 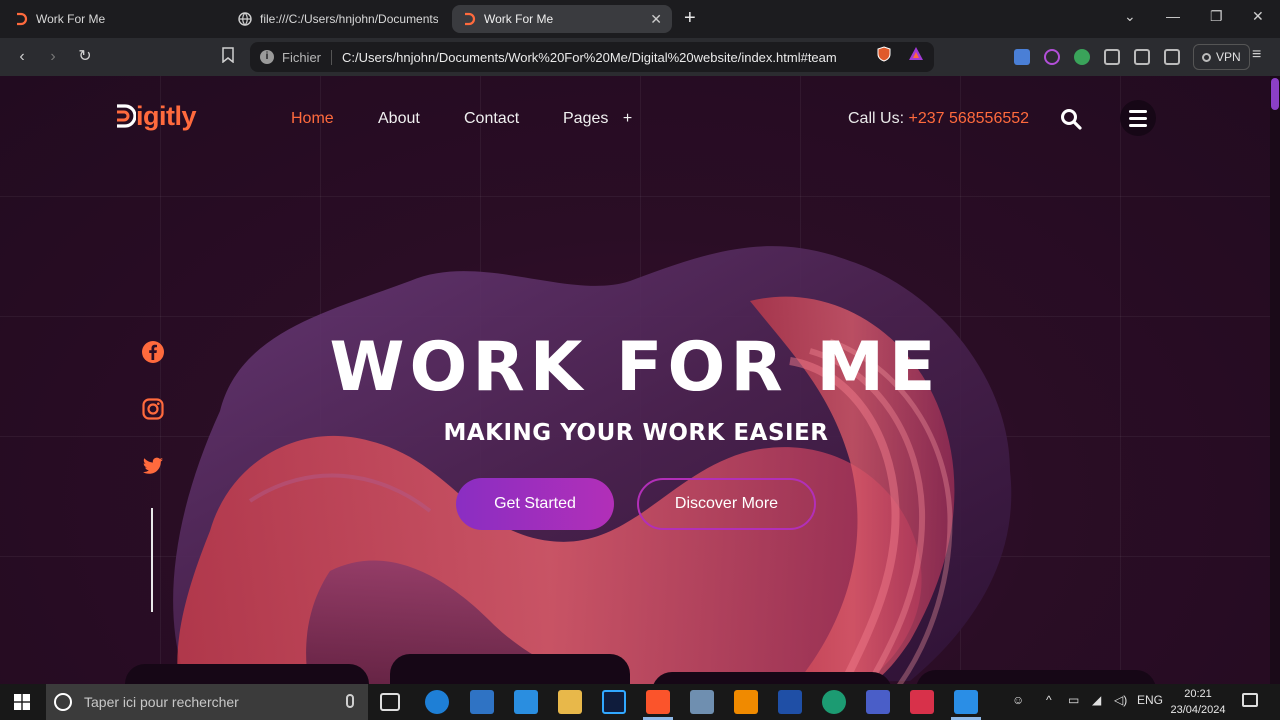 What do you see at coordinates (1256, 55) in the screenshot?
I see `browser-menu-icon: ≡` at bounding box center [1256, 55].